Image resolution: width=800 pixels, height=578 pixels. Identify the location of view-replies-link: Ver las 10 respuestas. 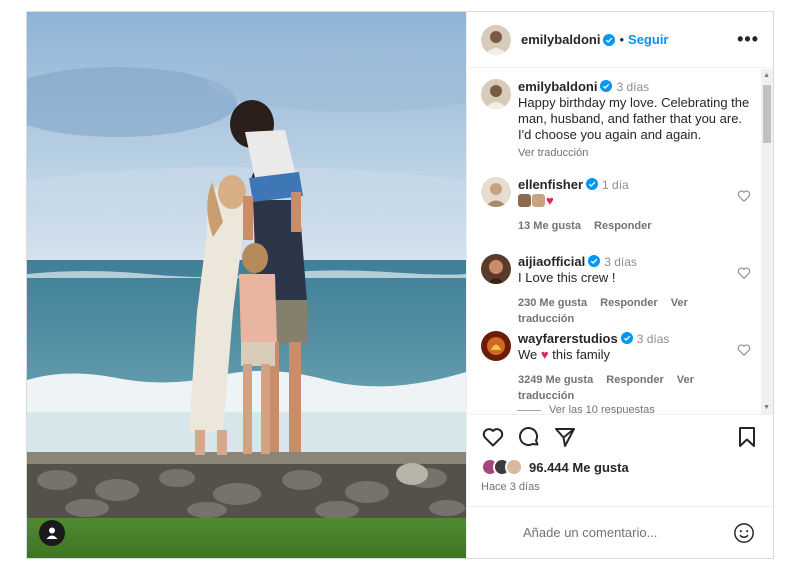
(586, 409).